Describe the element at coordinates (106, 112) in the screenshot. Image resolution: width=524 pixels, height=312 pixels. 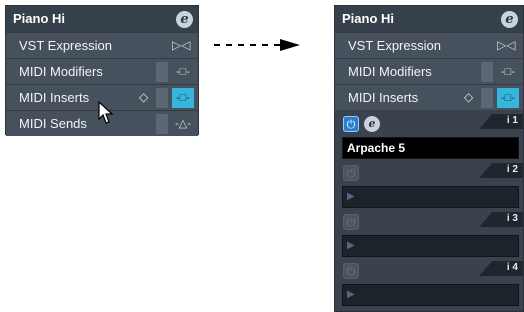
I see `cursor-icon` at that location.